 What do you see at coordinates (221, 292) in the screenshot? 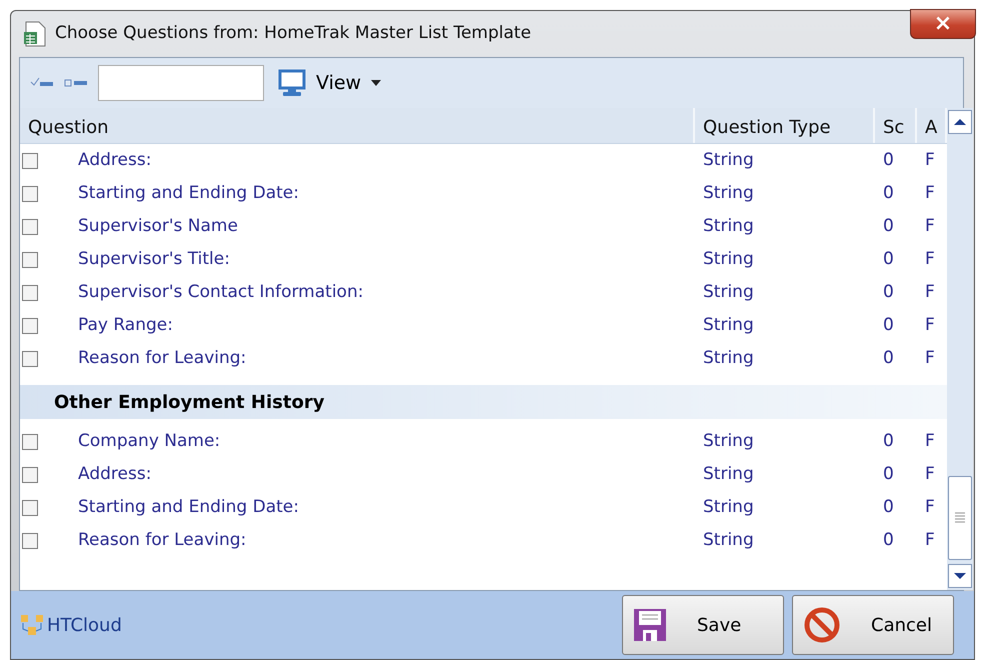
I see `question-text: Supervisor's Contact Information:` at bounding box center [221, 292].